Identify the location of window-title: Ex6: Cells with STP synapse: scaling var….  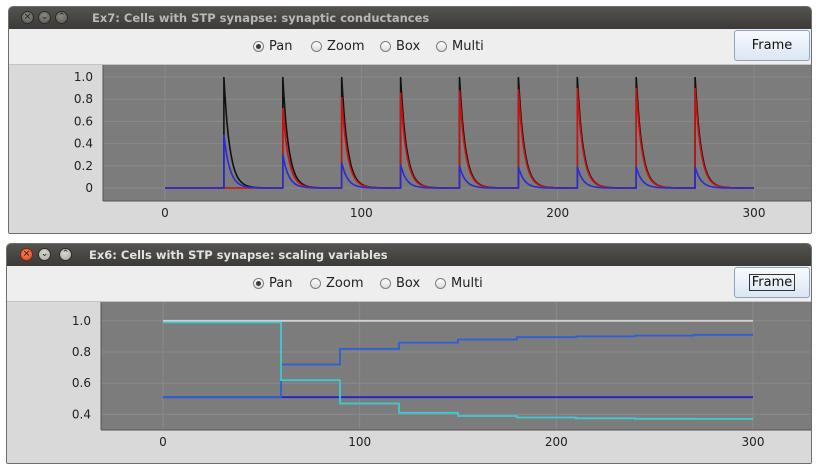
(238, 255).